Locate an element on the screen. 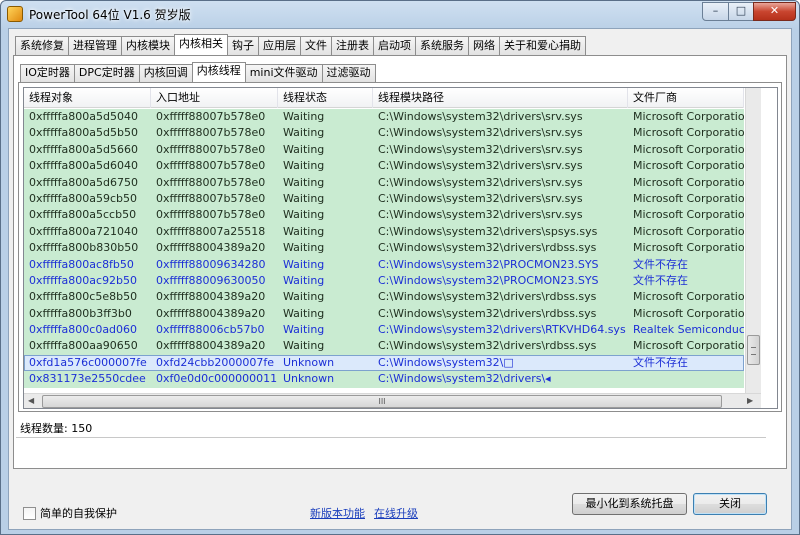  main-tab-11: 关于和爱心捐助 is located at coordinates (542, 45).